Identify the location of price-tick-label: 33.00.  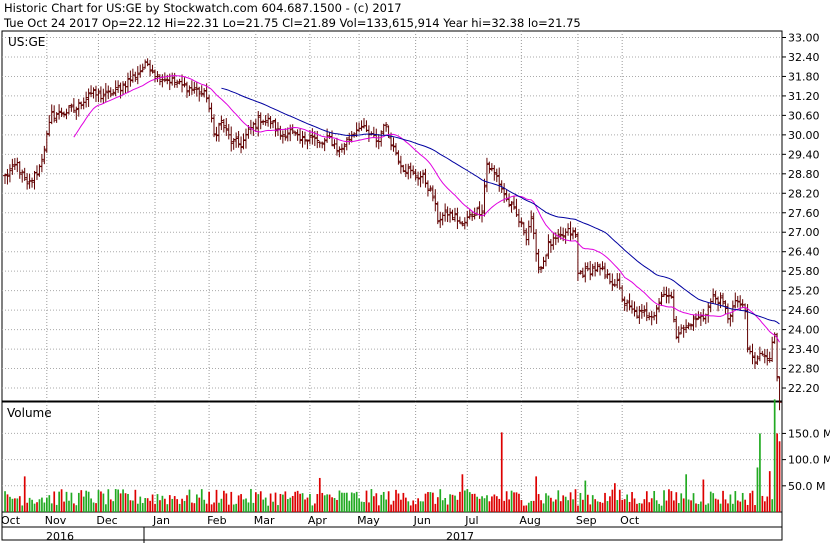
(804, 37).